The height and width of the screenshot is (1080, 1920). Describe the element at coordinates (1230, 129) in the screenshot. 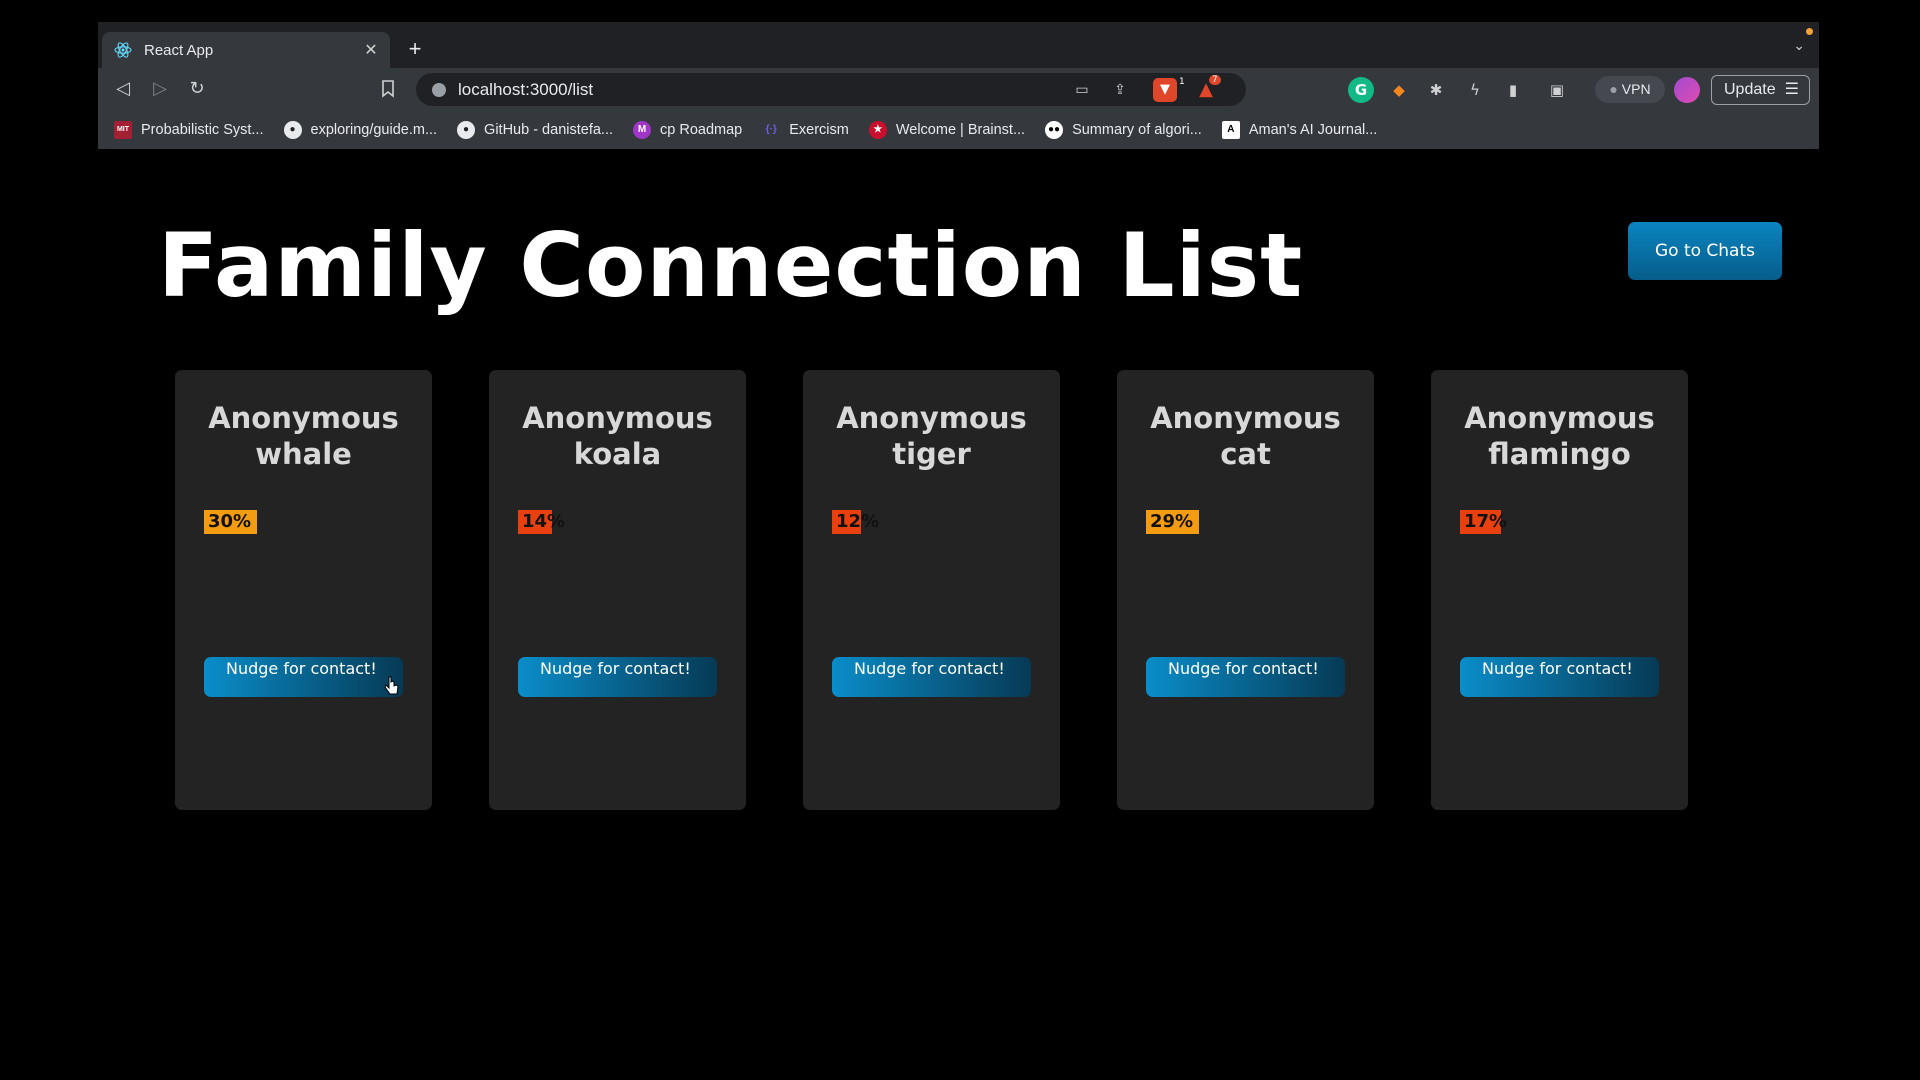

I see `a-icon: A` at that location.